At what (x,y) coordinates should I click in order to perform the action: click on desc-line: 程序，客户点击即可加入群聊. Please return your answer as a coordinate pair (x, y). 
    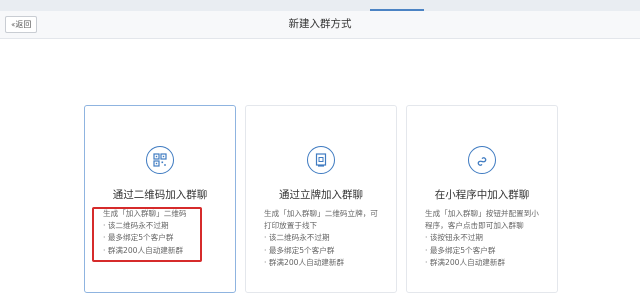
    Looking at the image, I should click on (474, 226).